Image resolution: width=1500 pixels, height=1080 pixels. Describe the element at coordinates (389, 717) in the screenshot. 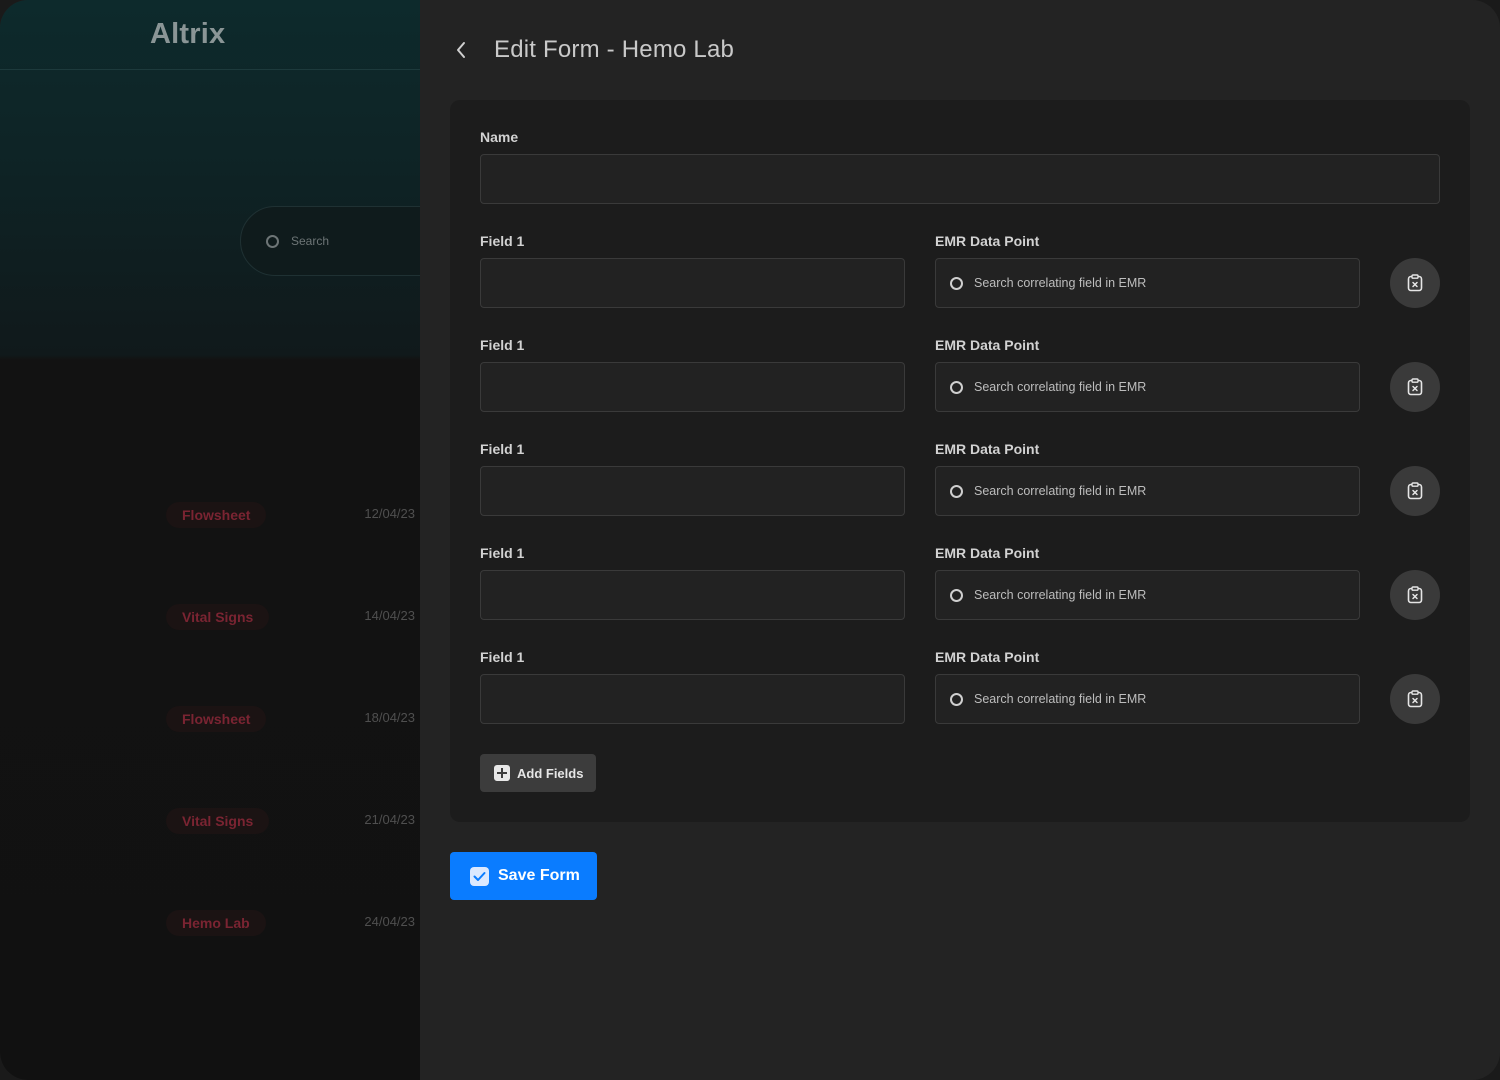

I see `form-date: 18/04/23` at that location.